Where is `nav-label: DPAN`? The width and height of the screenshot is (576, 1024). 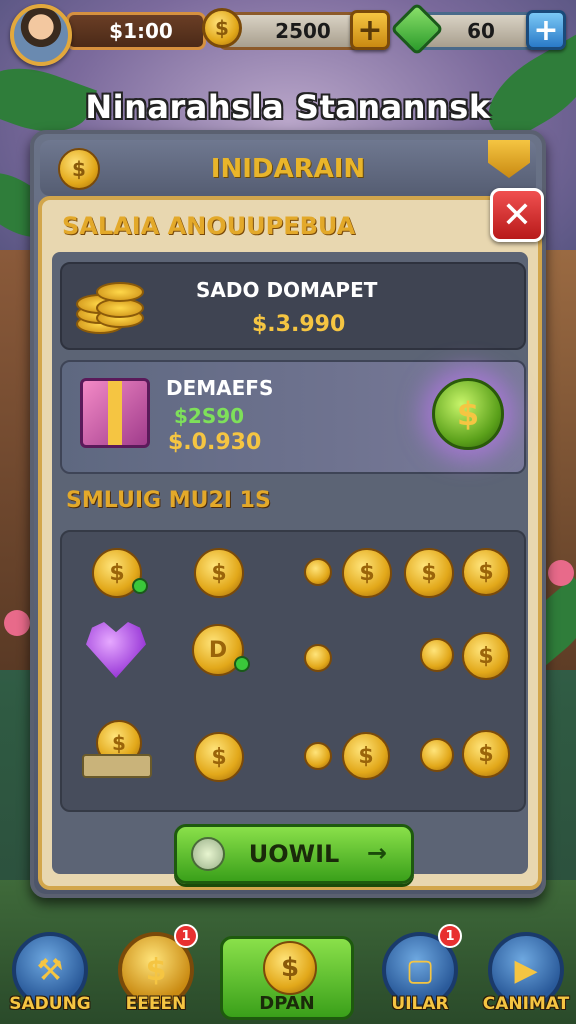
nav-label: DPAN is located at coordinates (287, 1003).